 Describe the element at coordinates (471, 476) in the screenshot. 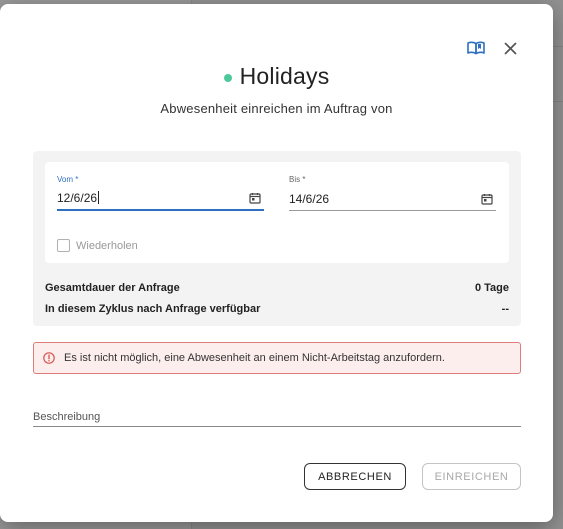

I see `submit-button: EINREICHEN` at that location.